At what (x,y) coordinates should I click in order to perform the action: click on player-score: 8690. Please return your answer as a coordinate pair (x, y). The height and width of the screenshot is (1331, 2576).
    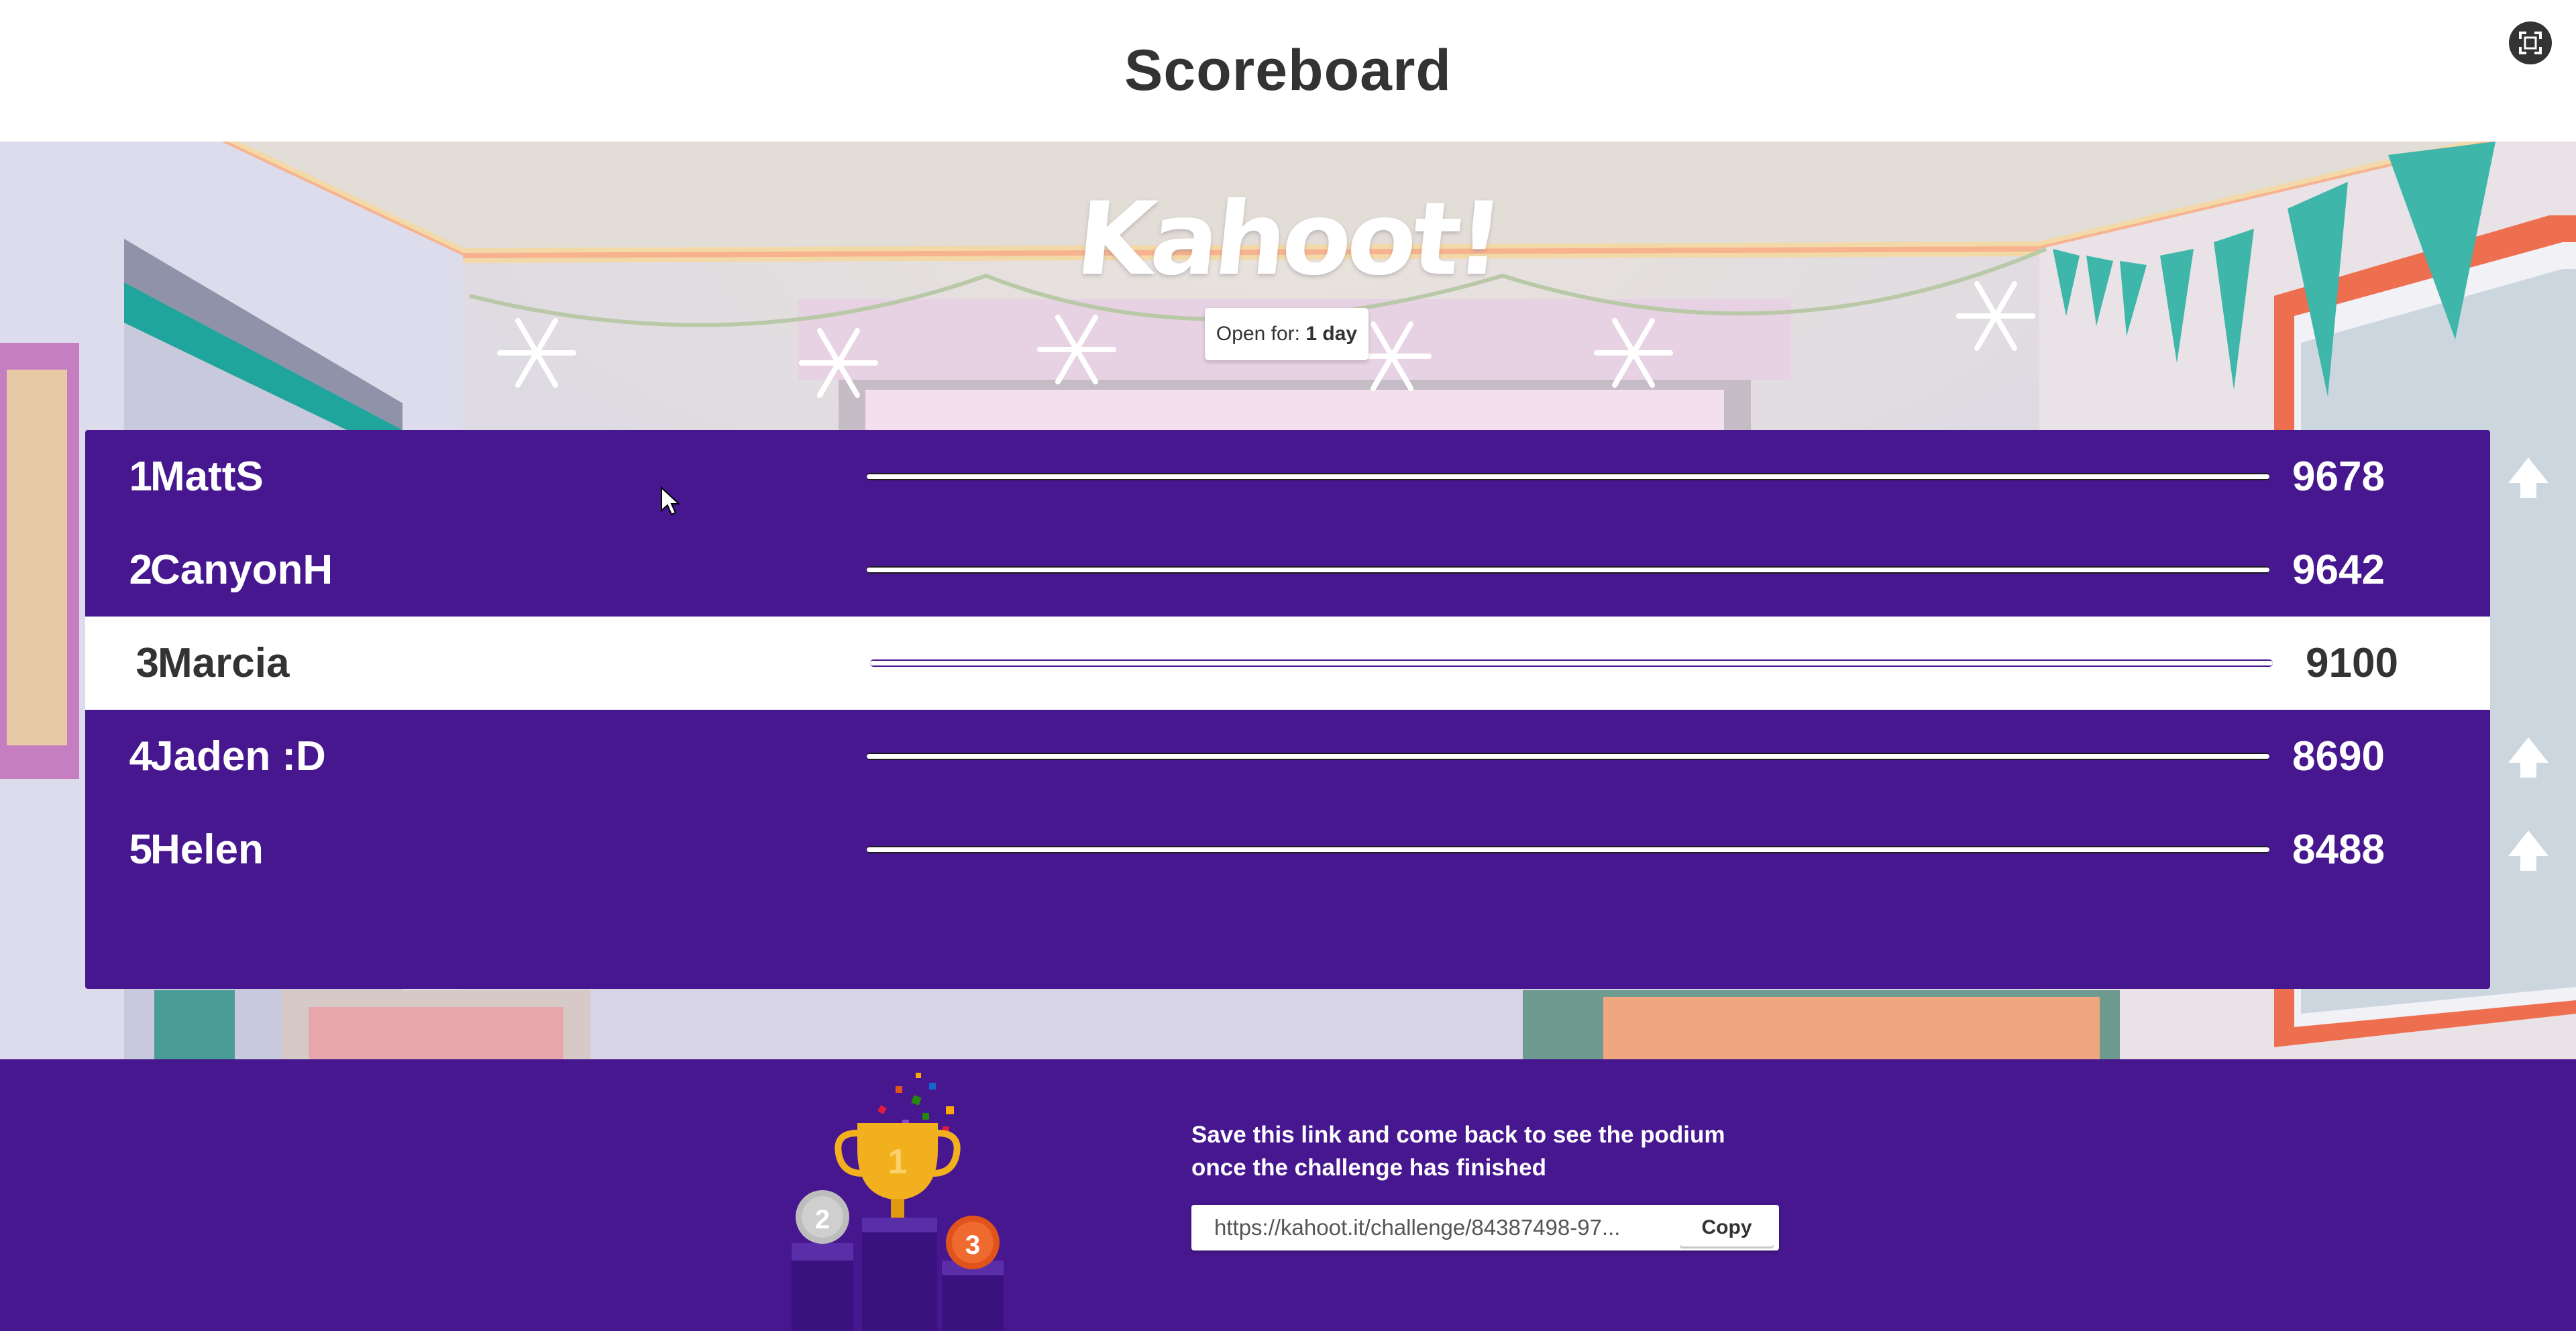
    Looking at the image, I should click on (2338, 756).